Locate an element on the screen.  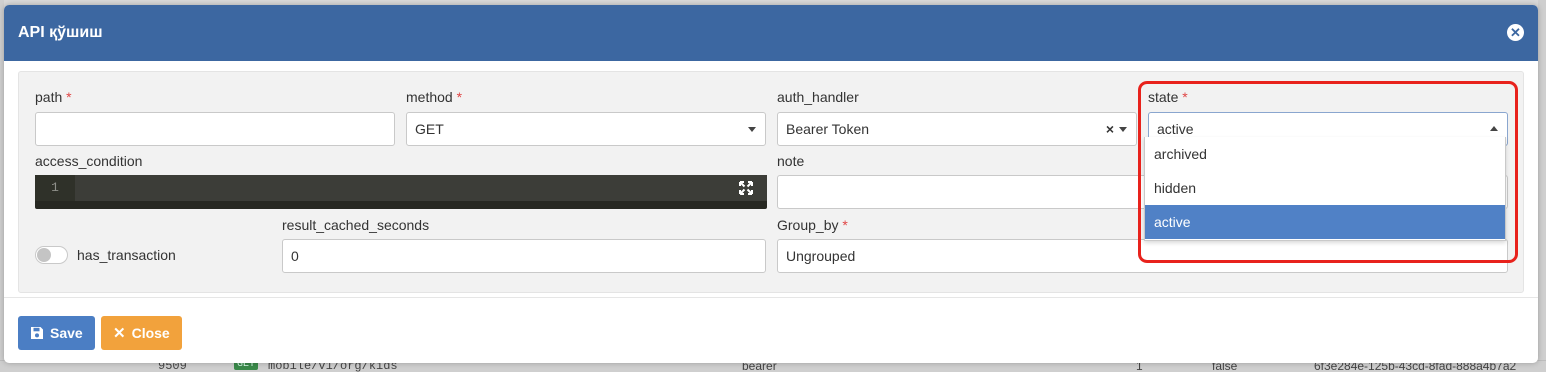
close-icon: ✕ is located at coordinates (119, 333).